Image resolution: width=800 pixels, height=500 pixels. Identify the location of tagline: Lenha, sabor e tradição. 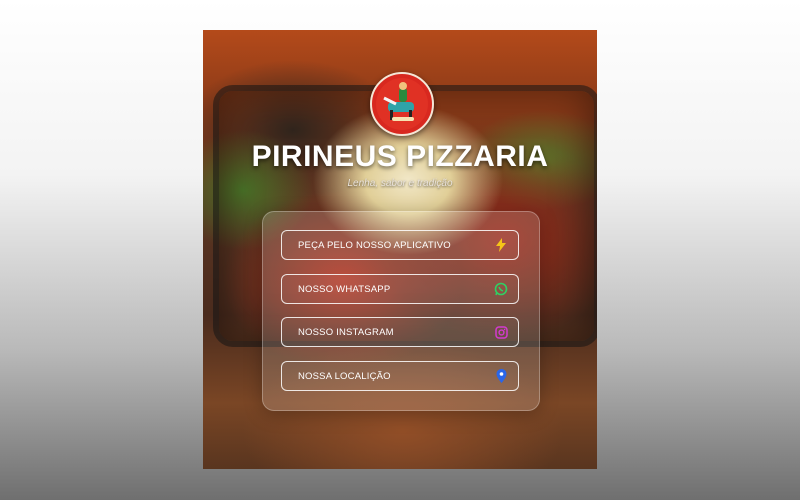
(400, 183).